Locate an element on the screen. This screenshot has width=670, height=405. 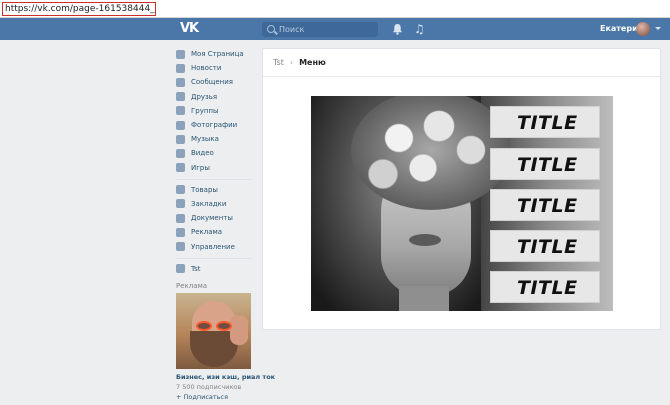
address-bar: https://vk.com/page-161538444_53658406 is located at coordinates (335, 9).